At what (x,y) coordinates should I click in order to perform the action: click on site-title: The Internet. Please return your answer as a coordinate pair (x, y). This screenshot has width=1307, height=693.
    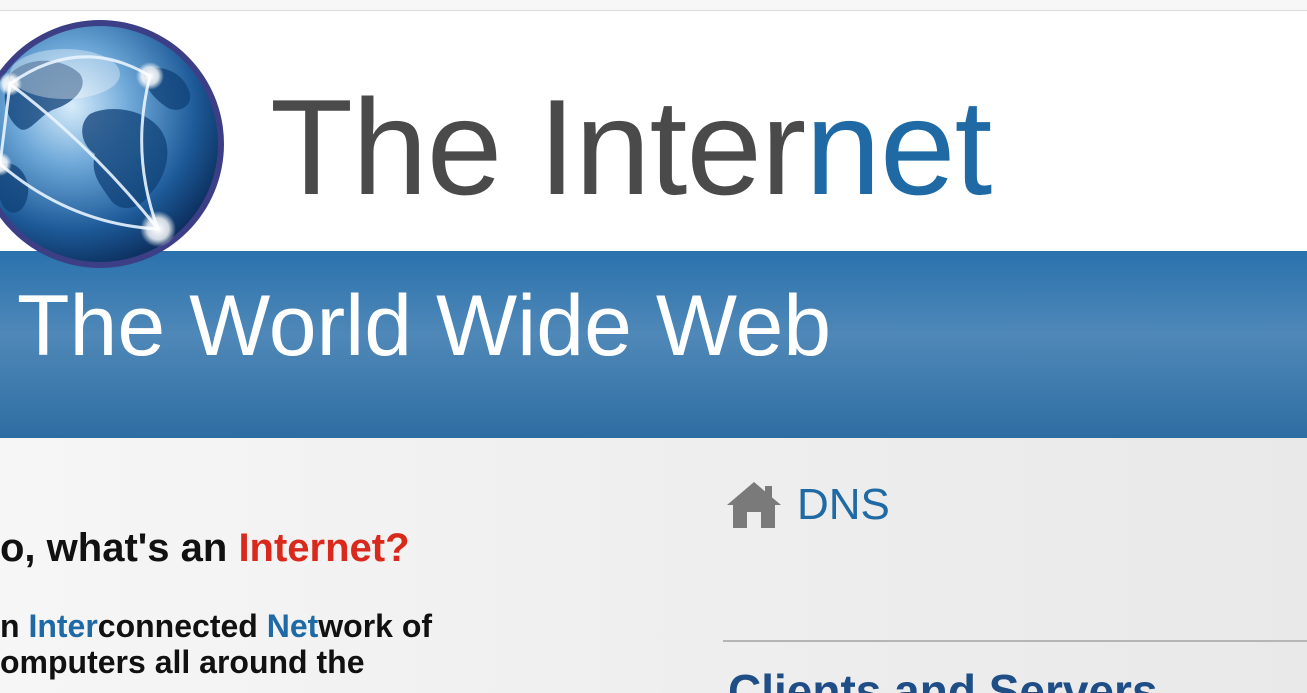
    Looking at the image, I should click on (631, 147).